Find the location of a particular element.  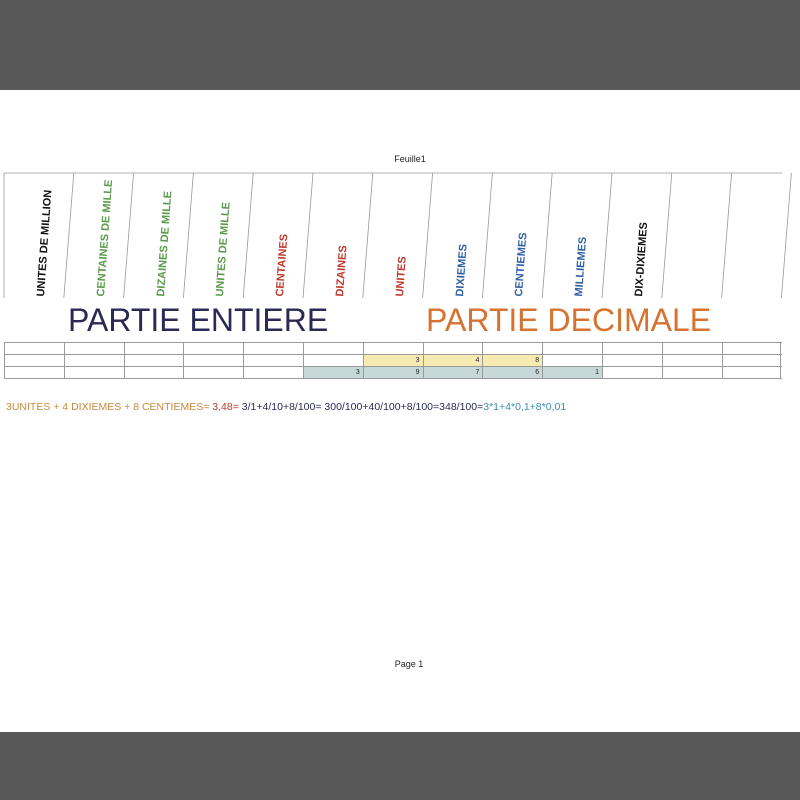

sheet-title: Feuille1 is located at coordinates (410, 159).